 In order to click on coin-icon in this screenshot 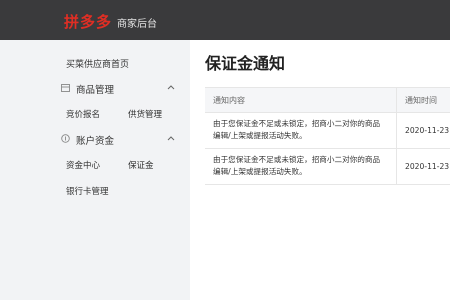, I will do `click(65, 138)`.